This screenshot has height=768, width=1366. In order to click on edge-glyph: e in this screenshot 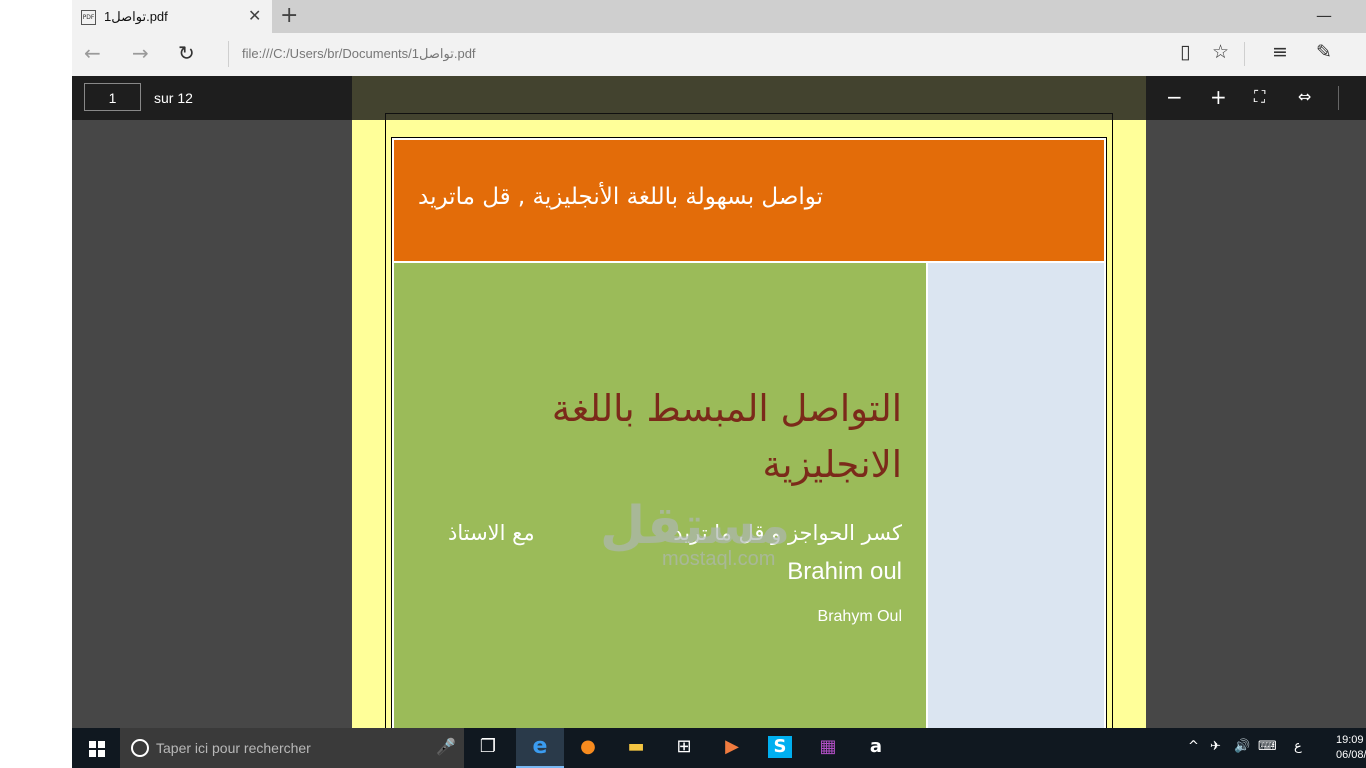, I will do `click(540, 746)`.